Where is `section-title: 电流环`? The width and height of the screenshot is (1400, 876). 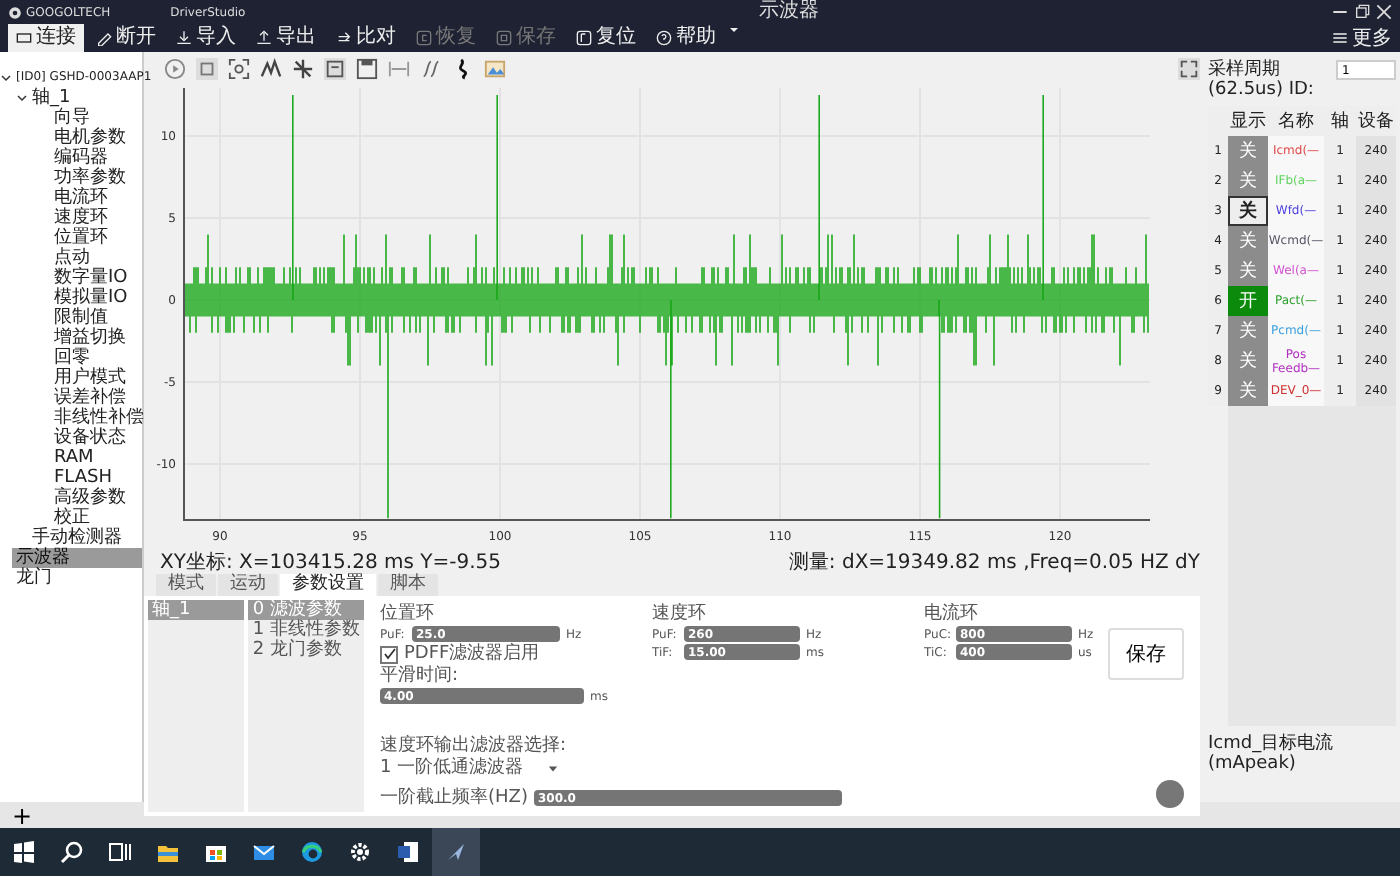 section-title: 电流环 is located at coordinates (952, 614).